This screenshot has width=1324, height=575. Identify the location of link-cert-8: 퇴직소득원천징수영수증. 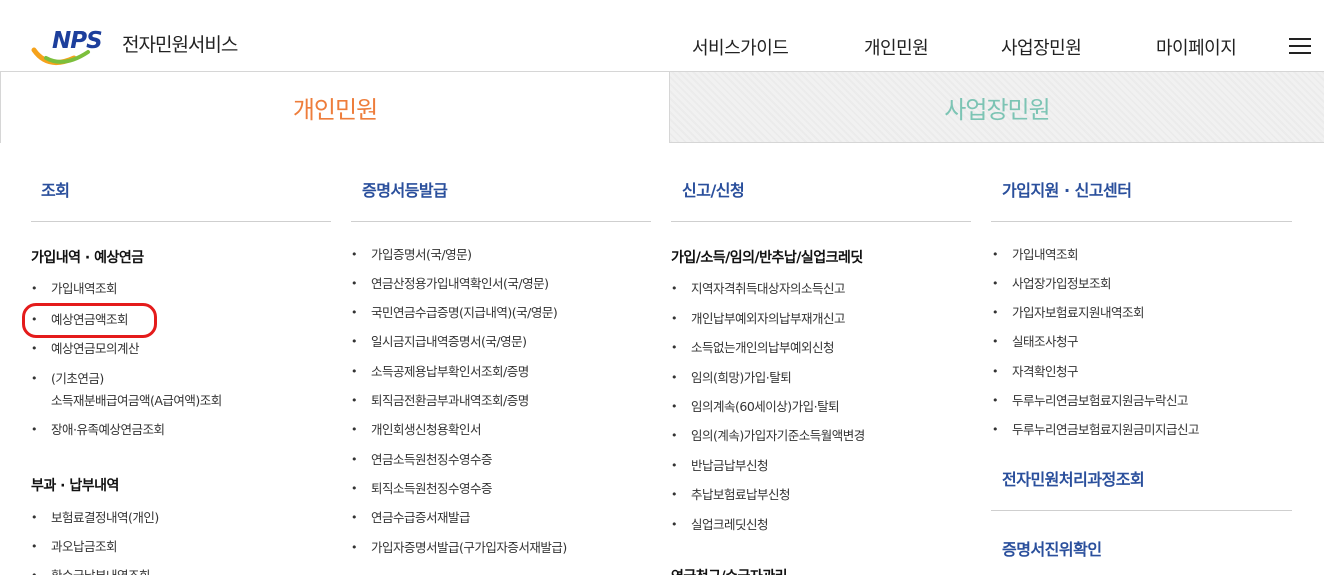
(422, 489).